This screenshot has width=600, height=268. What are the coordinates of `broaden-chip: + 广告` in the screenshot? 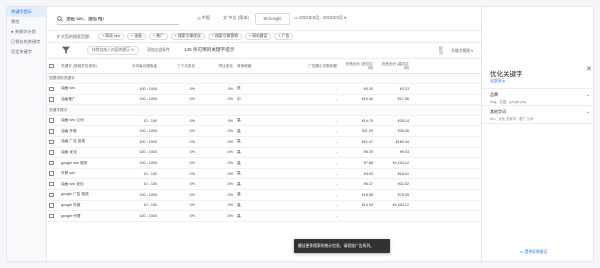 It's located at (284, 36).